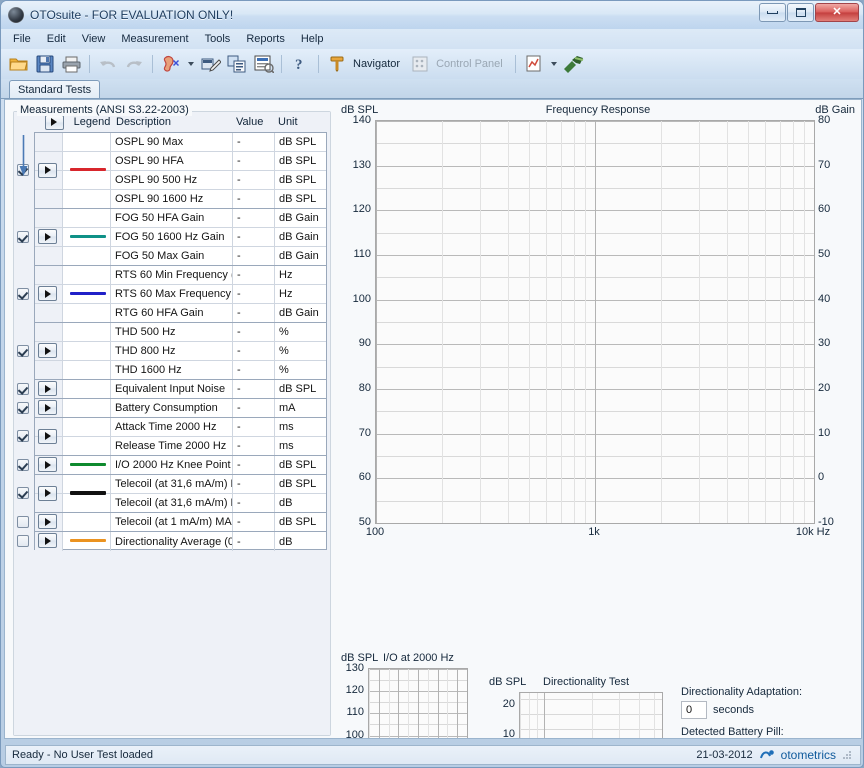  I want to click on otometrics-tools-icon, so click(574, 64).